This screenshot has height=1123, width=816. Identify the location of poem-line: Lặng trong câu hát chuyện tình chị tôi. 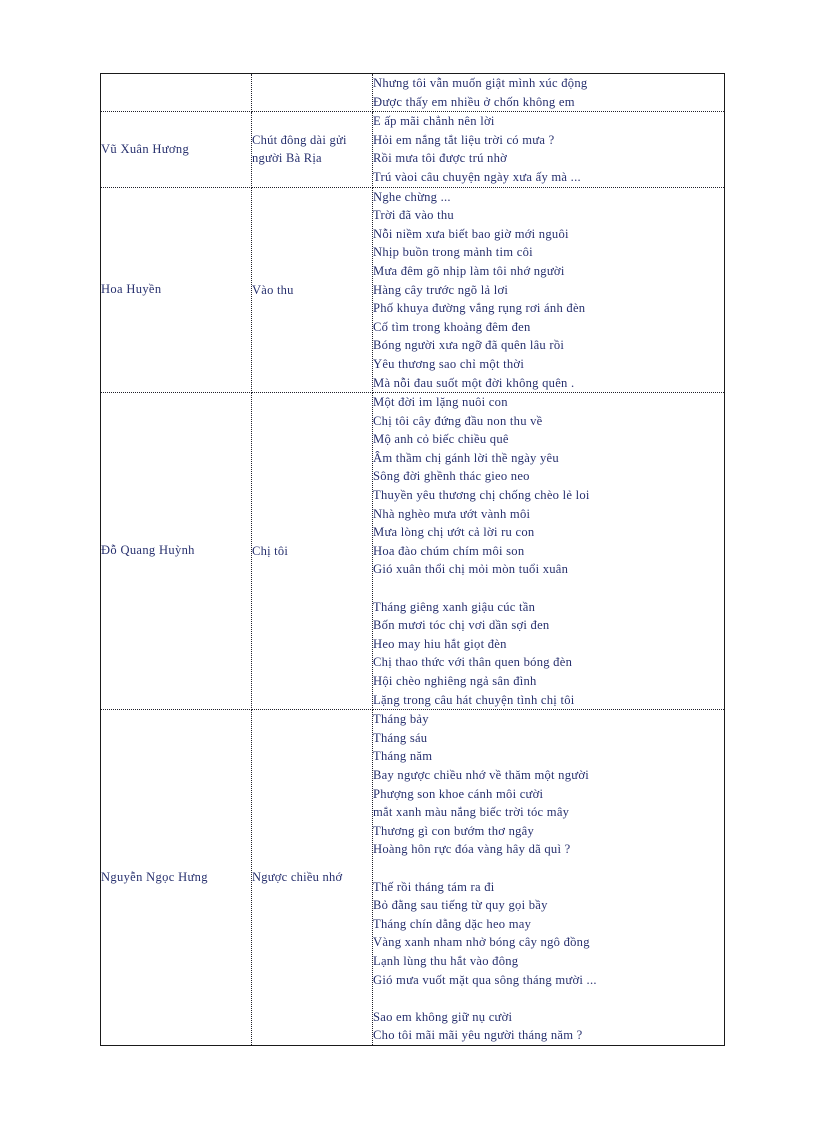
(474, 699).